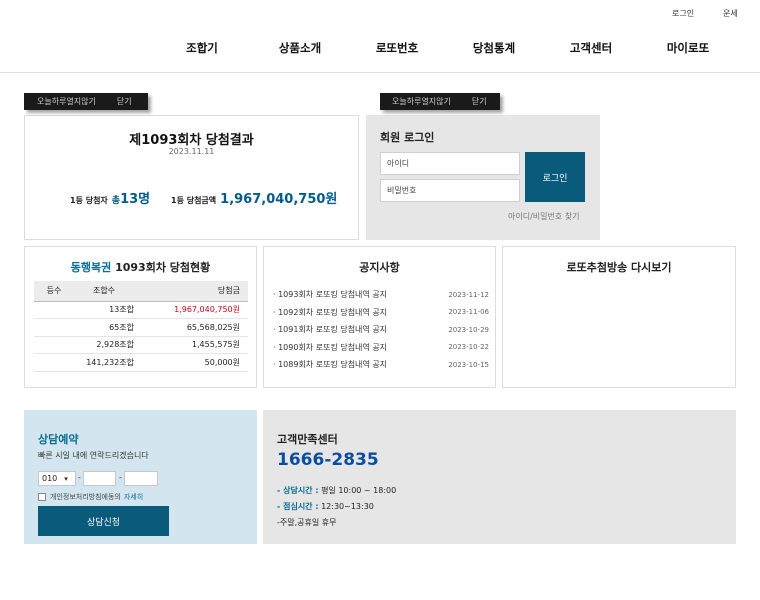 The height and width of the screenshot is (600, 760). Describe the element at coordinates (191, 140) in the screenshot. I see `draw-result-title: 제1093회차 당첨결과` at that location.